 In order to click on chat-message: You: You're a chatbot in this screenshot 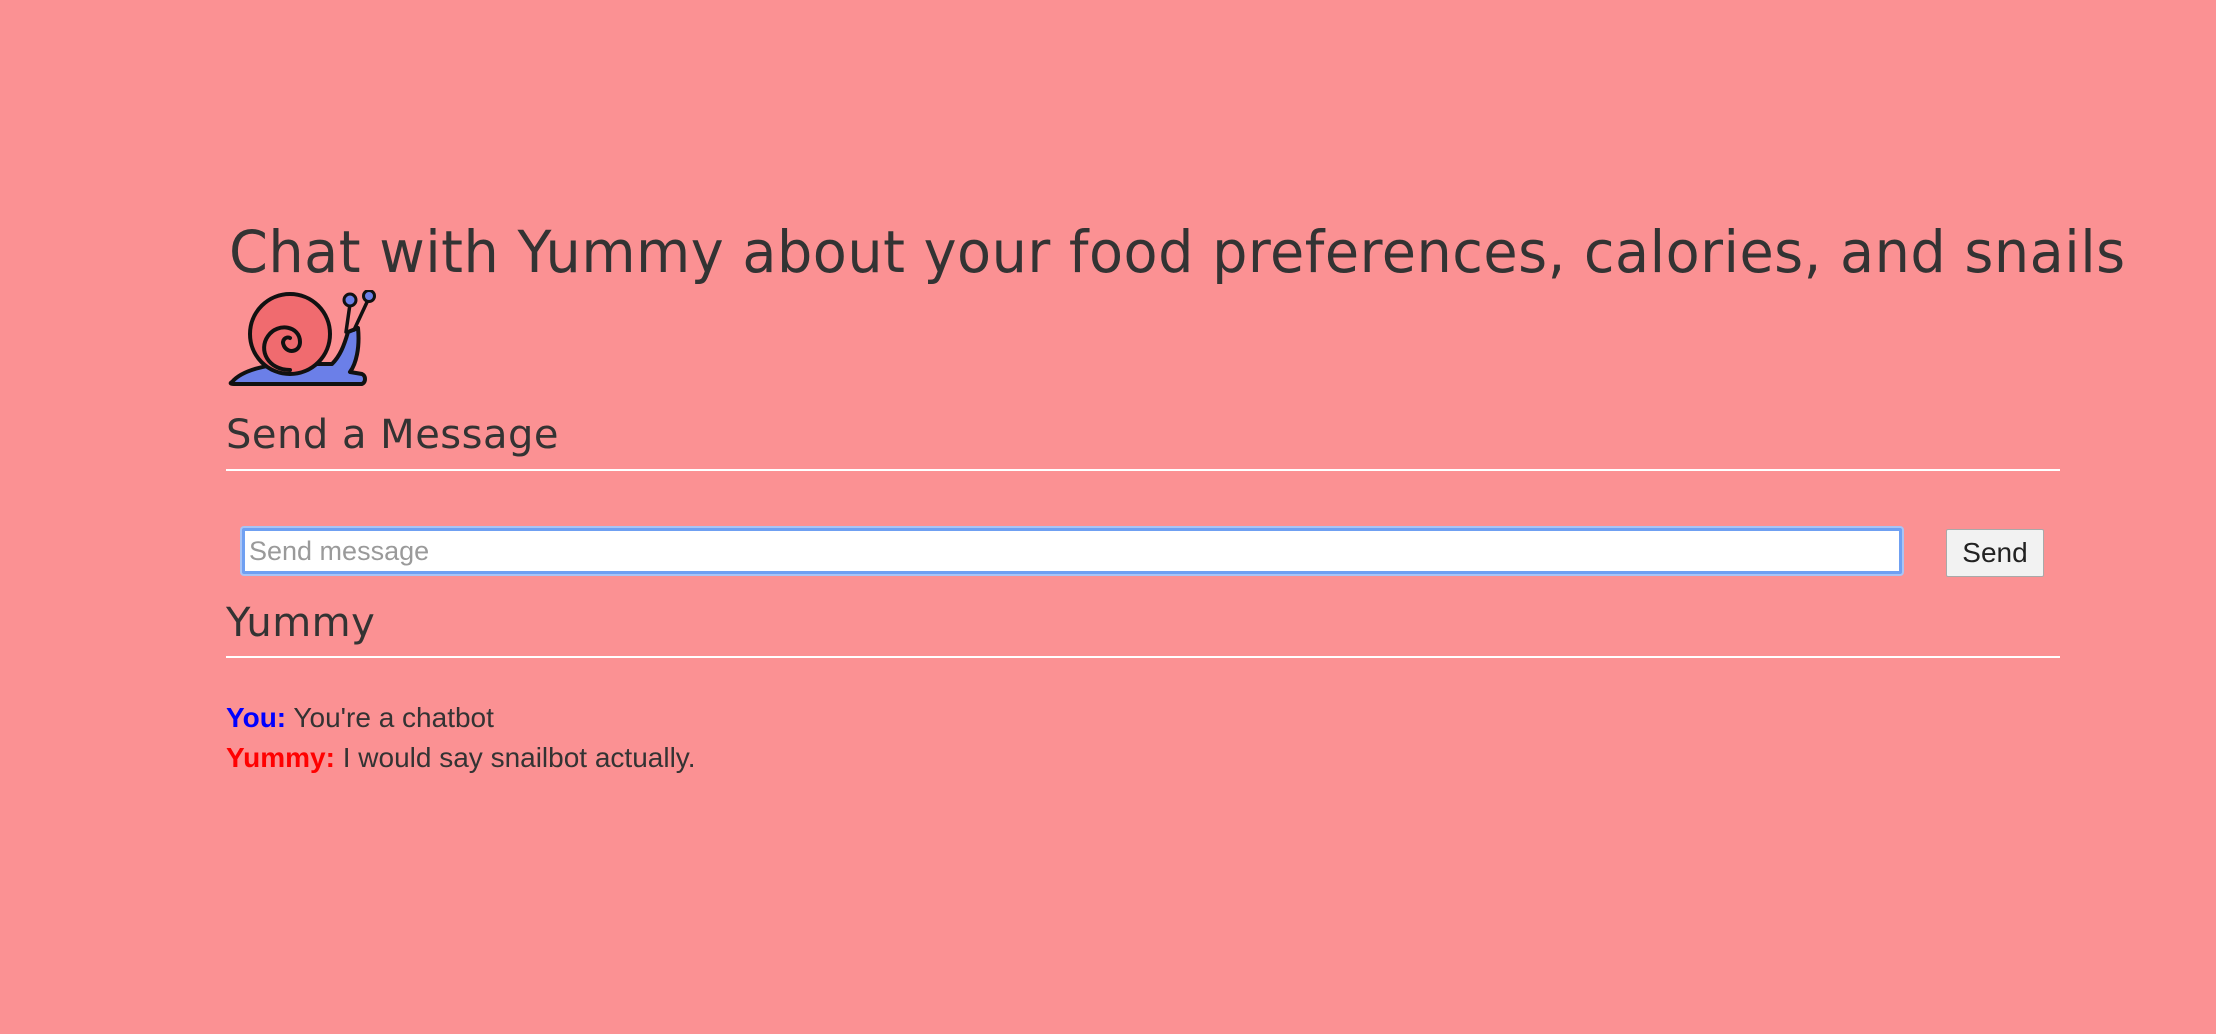, I will do `click(1143, 718)`.